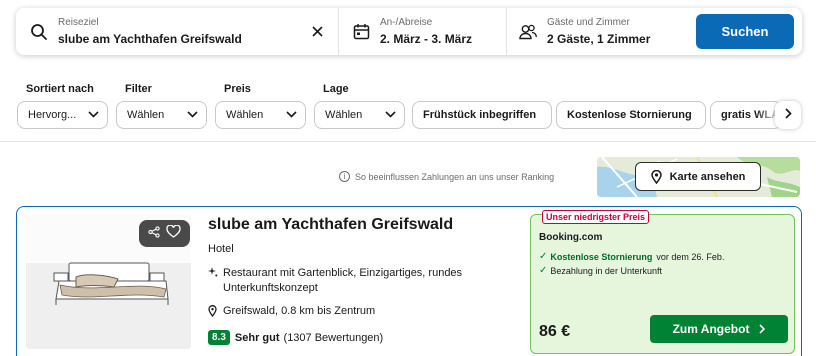  What do you see at coordinates (317, 31) in the screenshot?
I see `clear-icon` at bounding box center [317, 31].